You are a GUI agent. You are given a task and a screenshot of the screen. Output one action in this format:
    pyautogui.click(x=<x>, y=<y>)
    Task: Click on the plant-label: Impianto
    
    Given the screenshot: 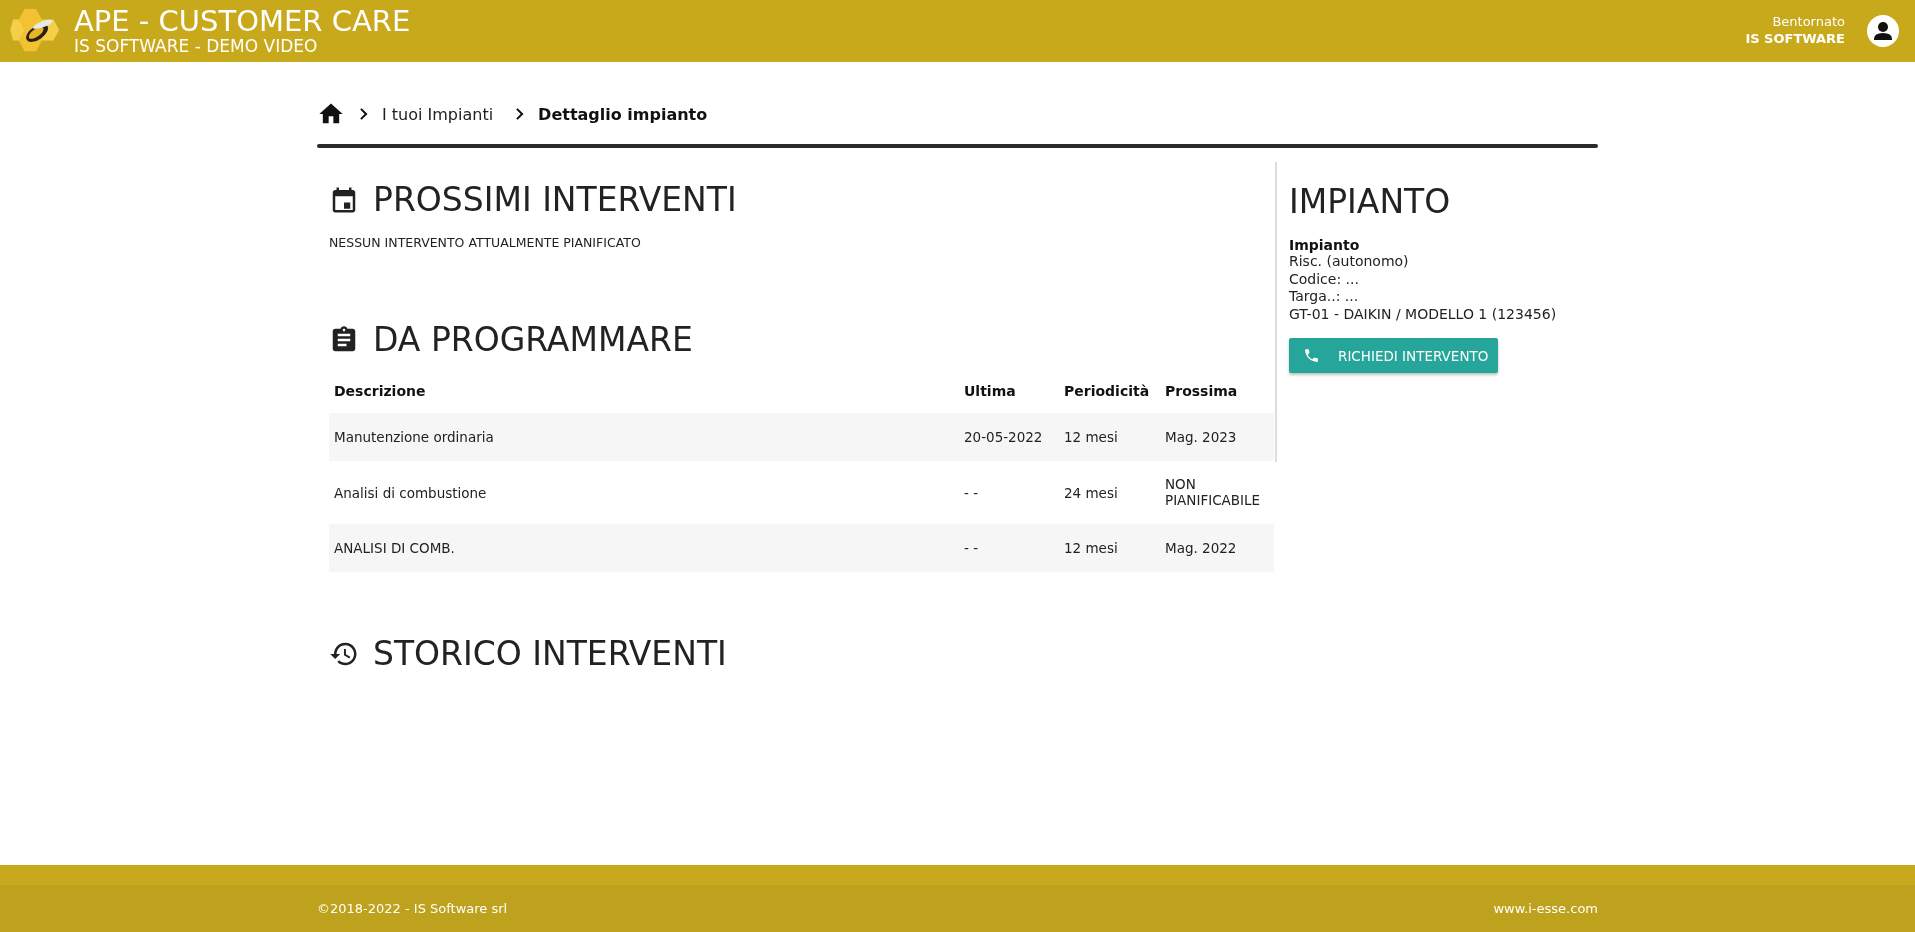 What is the action you would take?
    pyautogui.click(x=1325, y=245)
    